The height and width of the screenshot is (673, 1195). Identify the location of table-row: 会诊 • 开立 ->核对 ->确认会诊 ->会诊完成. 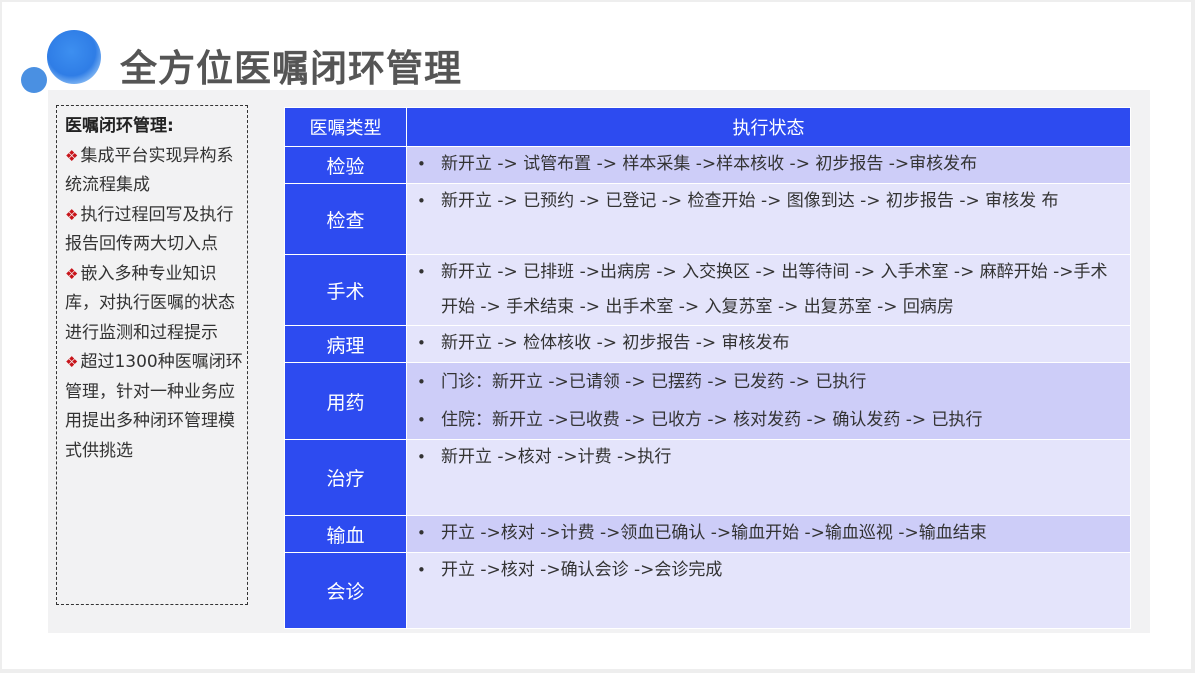
(707, 590).